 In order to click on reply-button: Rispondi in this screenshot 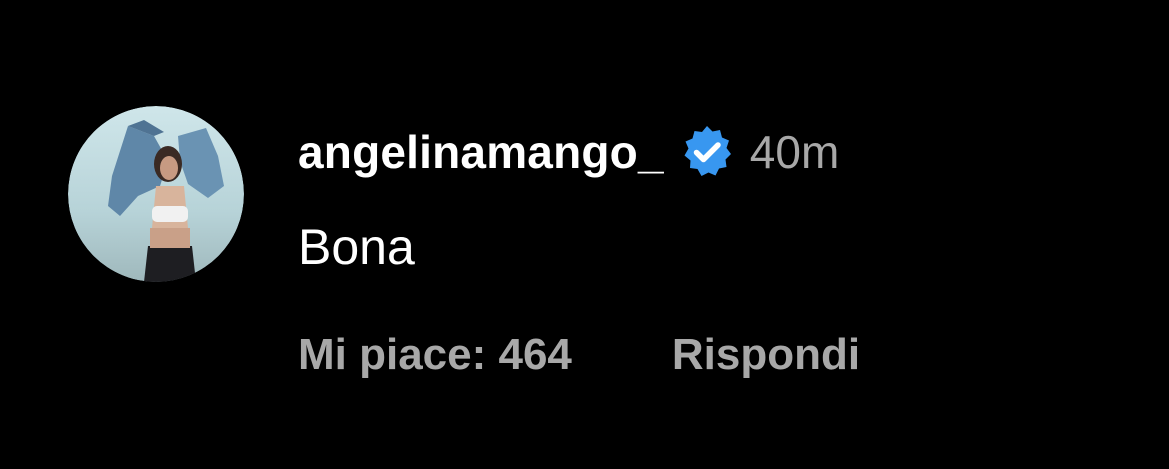, I will do `click(766, 355)`.